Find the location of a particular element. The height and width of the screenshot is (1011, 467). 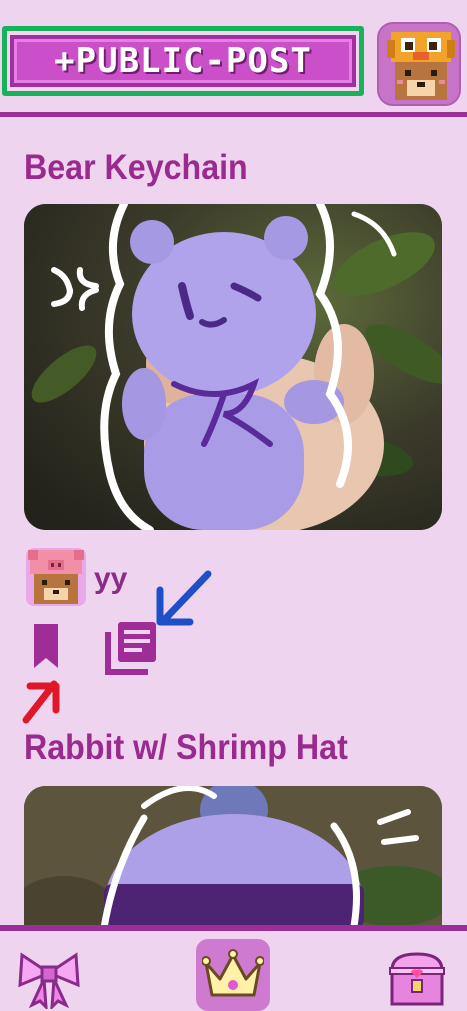

red-arrow-annotation is located at coordinates (41, 702).